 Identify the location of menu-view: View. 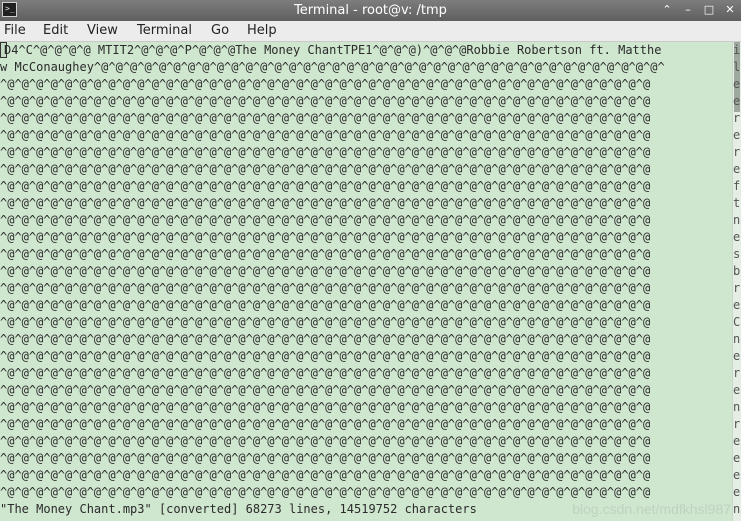
(102, 31).